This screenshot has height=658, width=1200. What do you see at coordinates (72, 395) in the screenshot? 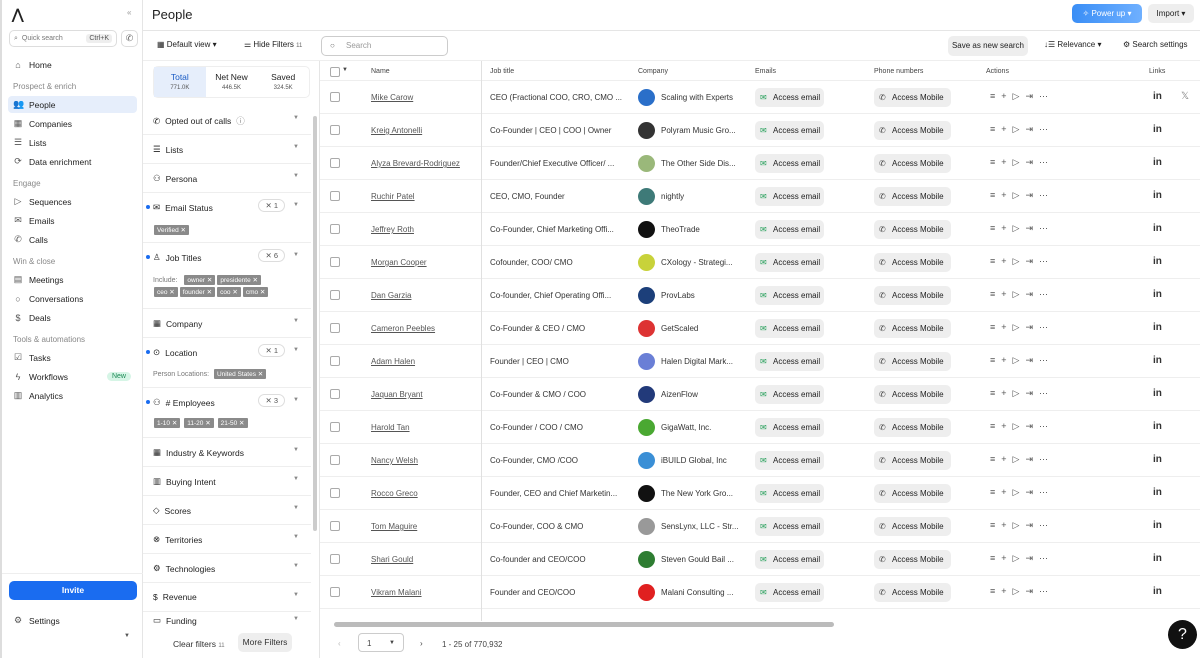
I see `nav-analytics: ▥ Analytics` at bounding box center [72, 395].